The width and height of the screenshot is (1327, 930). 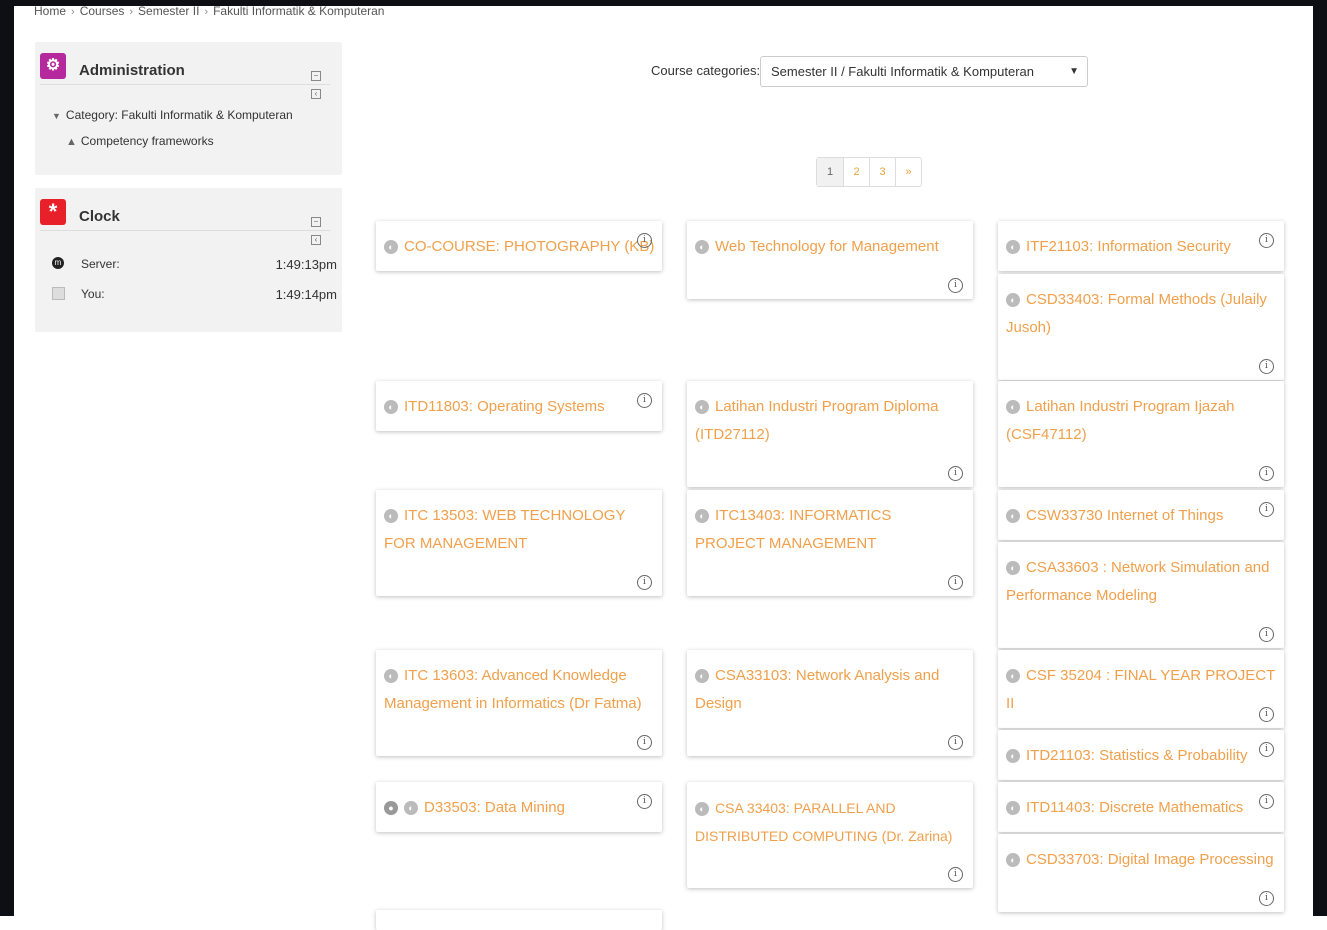 I want to click on course-card: ◐ CSD33703: Digital Image Processing i, so click(x=1141, y=873).